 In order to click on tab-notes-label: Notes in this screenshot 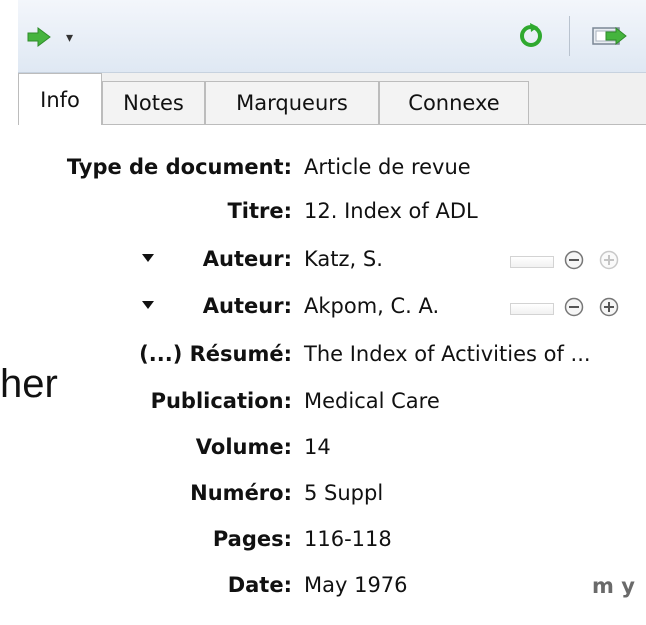, I will do `click(153, 103)`.